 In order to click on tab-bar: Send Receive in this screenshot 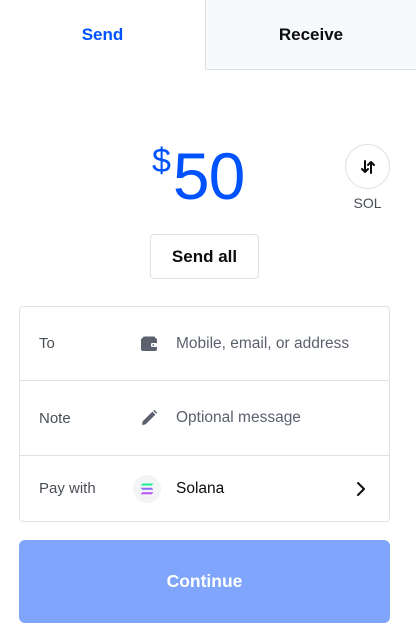, I will do `click(208, 35)`.